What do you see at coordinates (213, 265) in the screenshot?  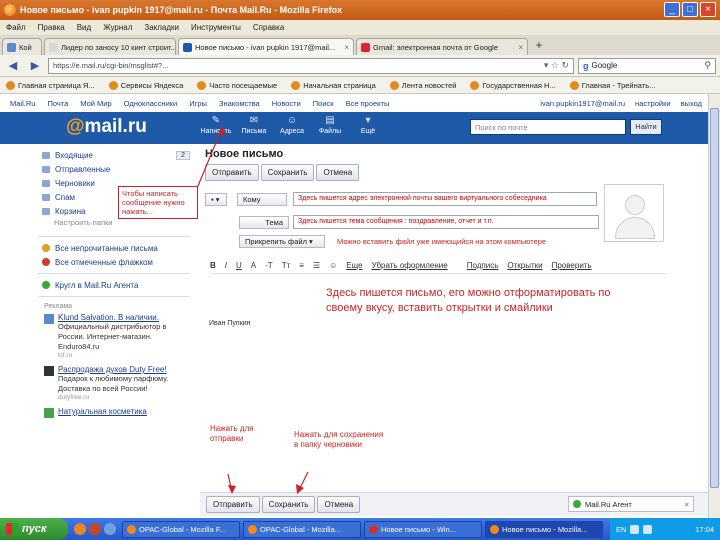 I see `bold-button: B` at bounding box center [213, 265].